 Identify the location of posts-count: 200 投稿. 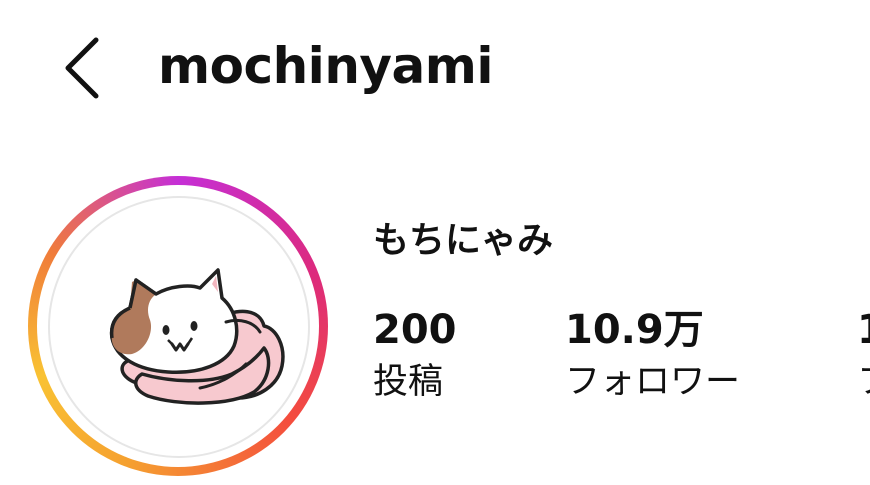
(415, 355).